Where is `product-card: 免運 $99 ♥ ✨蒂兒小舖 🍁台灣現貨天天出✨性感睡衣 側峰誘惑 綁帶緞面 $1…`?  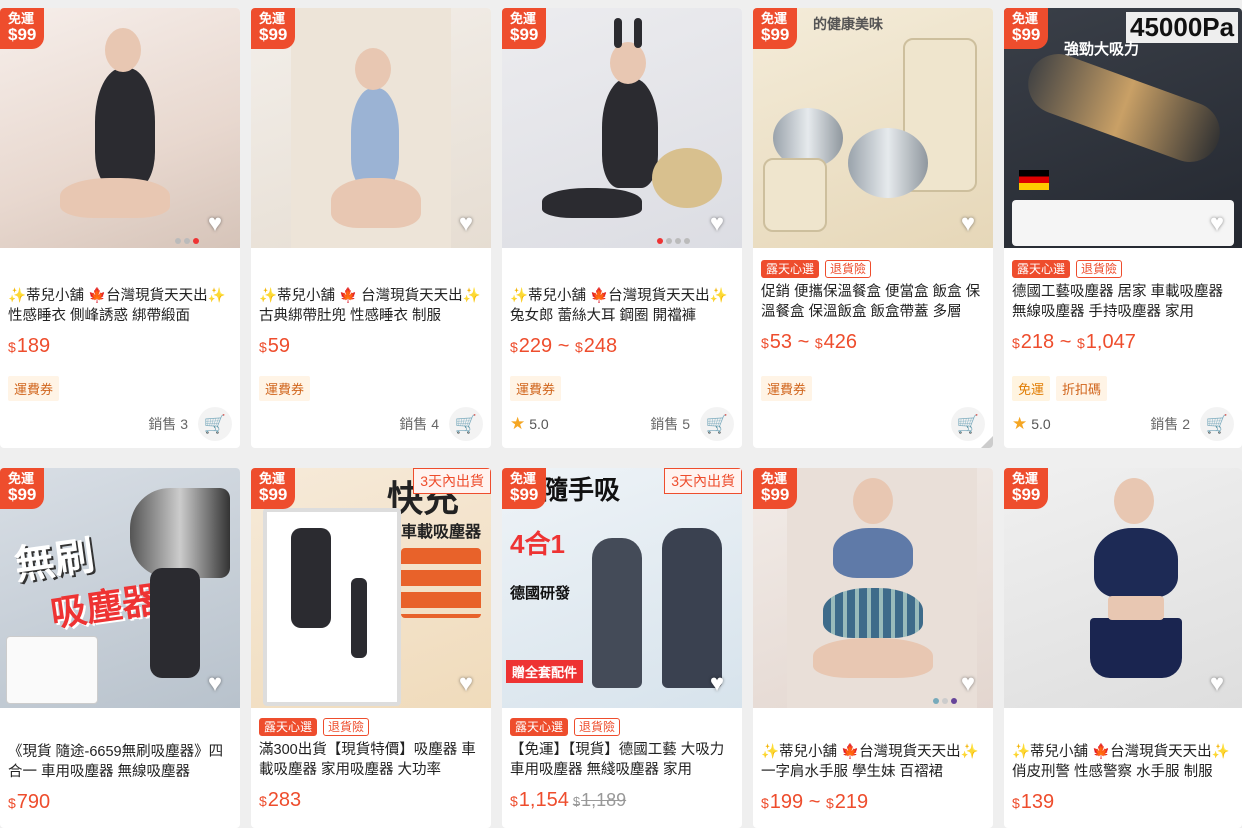 product-card: 免運 $99 ♥ ✨蒂兒小舖 🍁台灣現貨天天出✨性感睡衣 側峰誘惑 綁帶緞面 $1… is located at coordinates (120, 228).